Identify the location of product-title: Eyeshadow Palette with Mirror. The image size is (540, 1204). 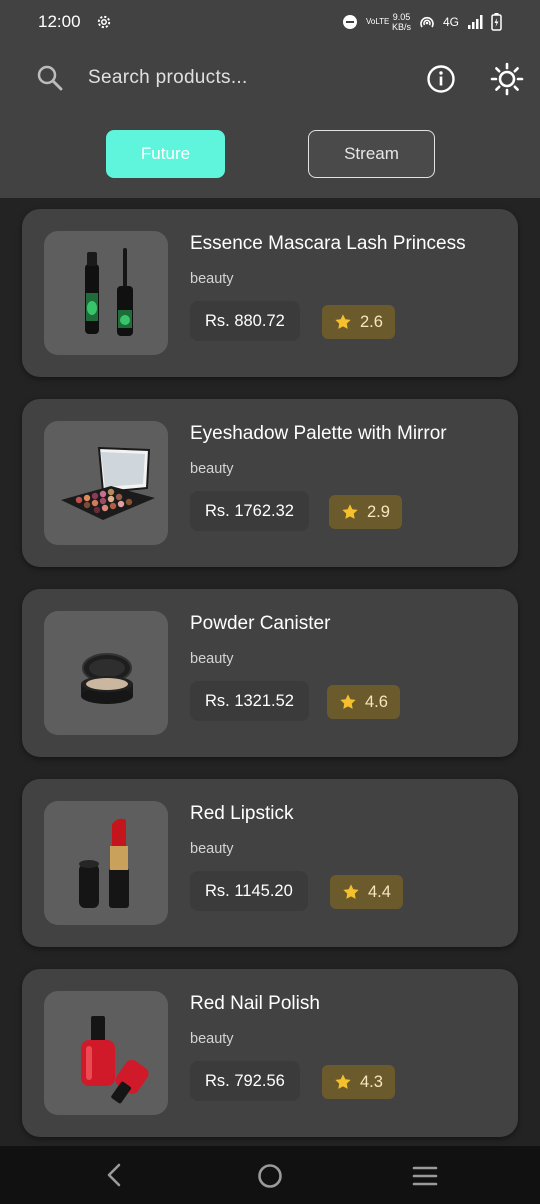
(318, 433).